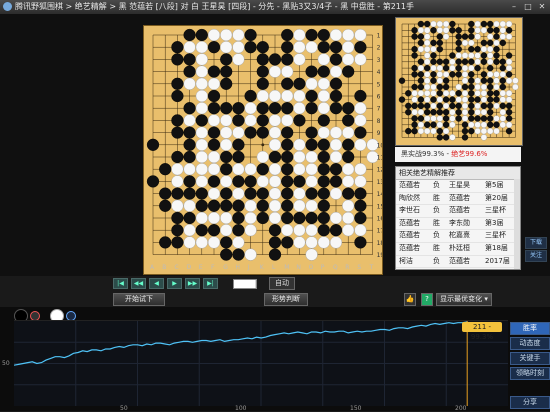 This screenshot has width=550, height=412. I want to click on recommend-row: 范蕴若 负柁嘉熹 三星杯, so click(458, 236).